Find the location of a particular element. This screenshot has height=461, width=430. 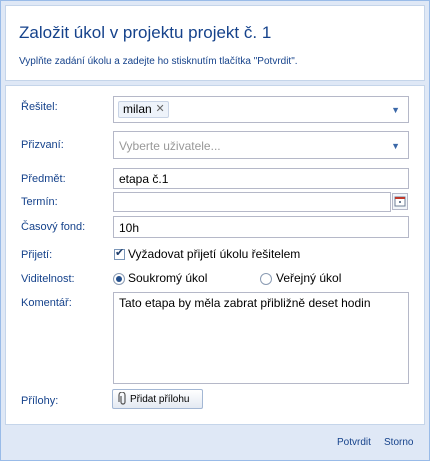

paperclip-icon is located at coordinates (123, 400).